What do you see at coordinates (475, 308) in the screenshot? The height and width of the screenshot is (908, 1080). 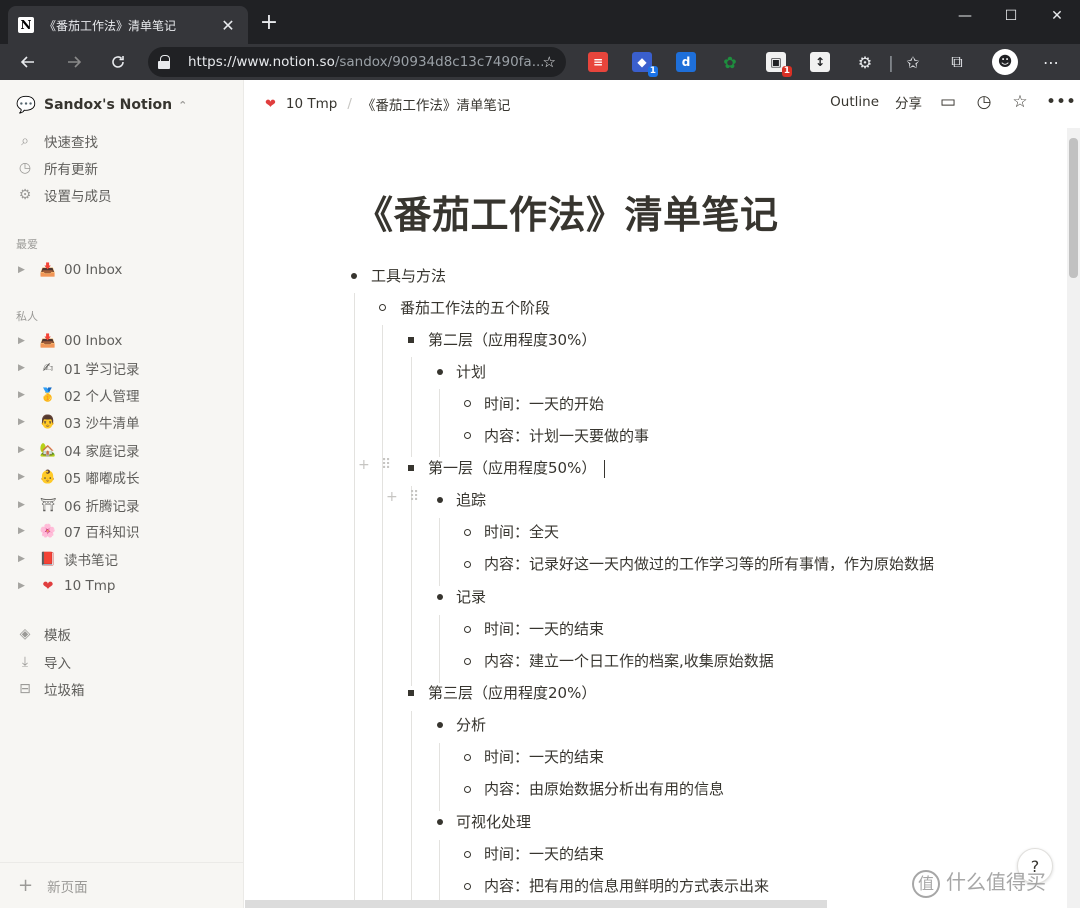 I see `list-item: 番茄工作法的五个阶段` at bounding box center [475, 308].